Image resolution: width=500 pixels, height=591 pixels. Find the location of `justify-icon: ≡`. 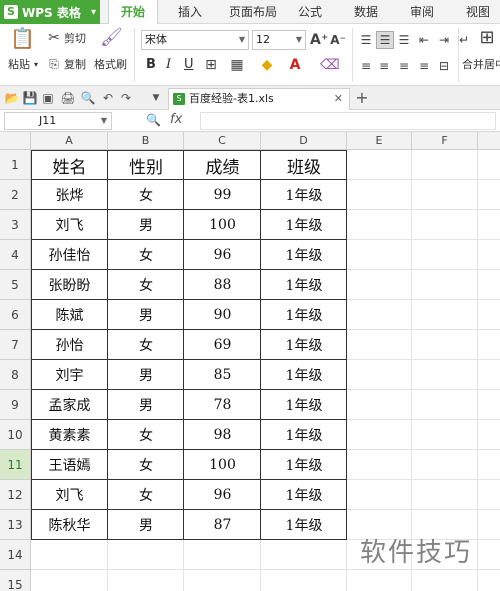

justify-icon: ≡ is located at coordinates (424, 66).